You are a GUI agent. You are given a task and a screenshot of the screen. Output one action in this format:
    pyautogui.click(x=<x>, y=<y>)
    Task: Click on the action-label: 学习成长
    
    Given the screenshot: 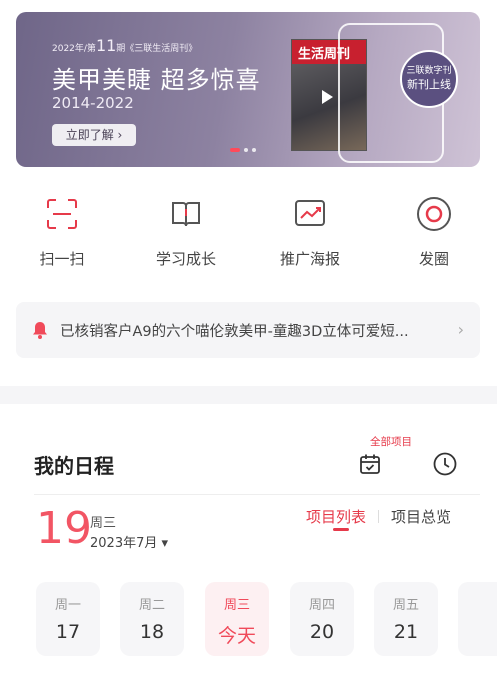 What is the action you would take?
    pyautogui.click(x=185, y=259)
    